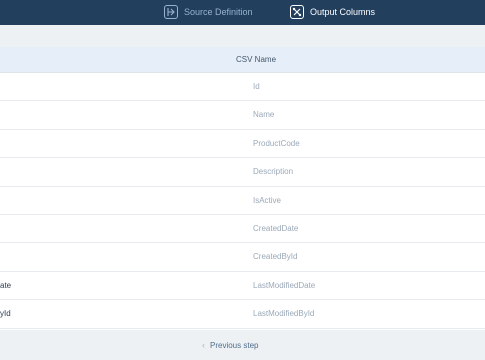 This screenshot has height=360, width=485. I want to click on table-row: ProductCode, so click(242, 144).